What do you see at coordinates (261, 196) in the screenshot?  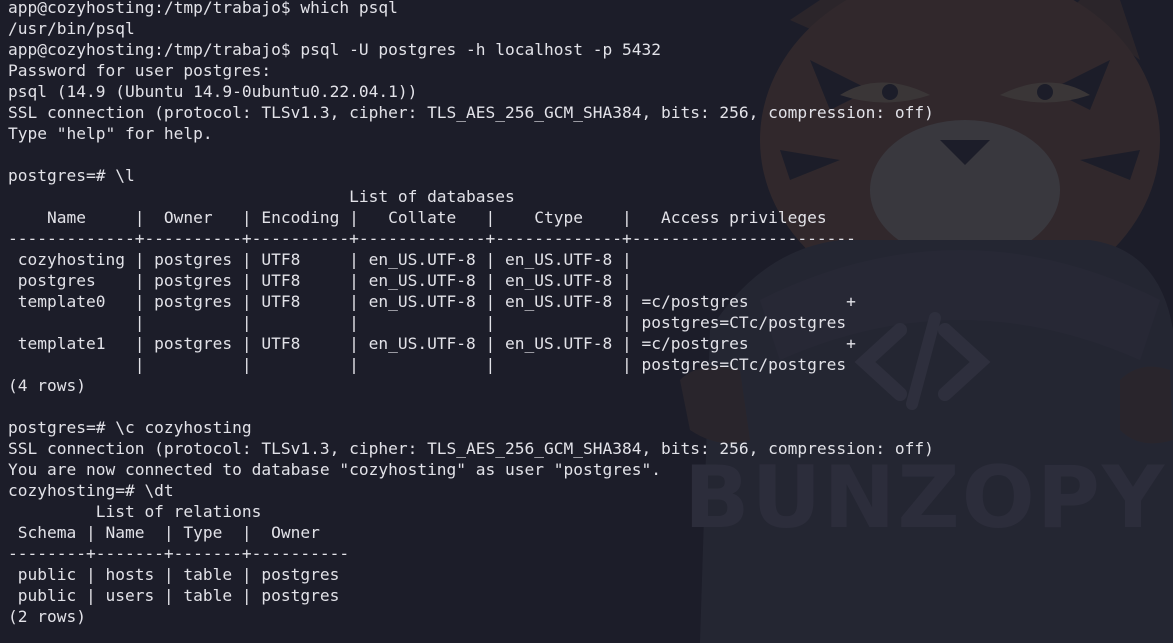 I see `terminal-line: List of databases` at bounding box center [261, 196].